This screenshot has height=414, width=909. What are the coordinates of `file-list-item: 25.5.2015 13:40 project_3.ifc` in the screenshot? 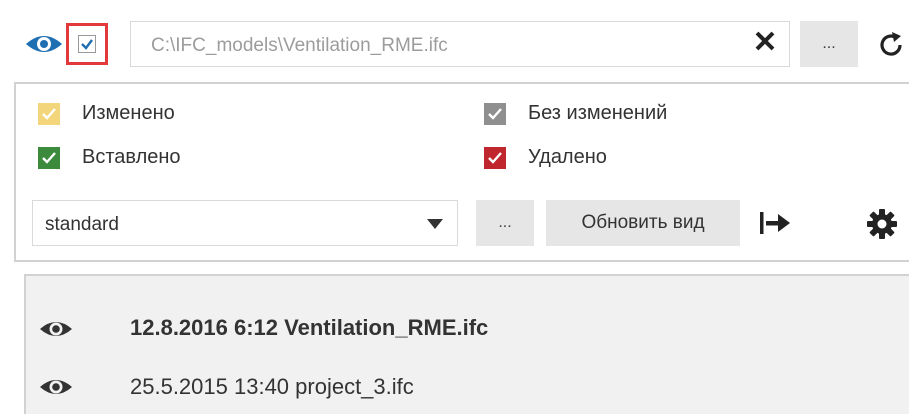 It's located at (272, 387).